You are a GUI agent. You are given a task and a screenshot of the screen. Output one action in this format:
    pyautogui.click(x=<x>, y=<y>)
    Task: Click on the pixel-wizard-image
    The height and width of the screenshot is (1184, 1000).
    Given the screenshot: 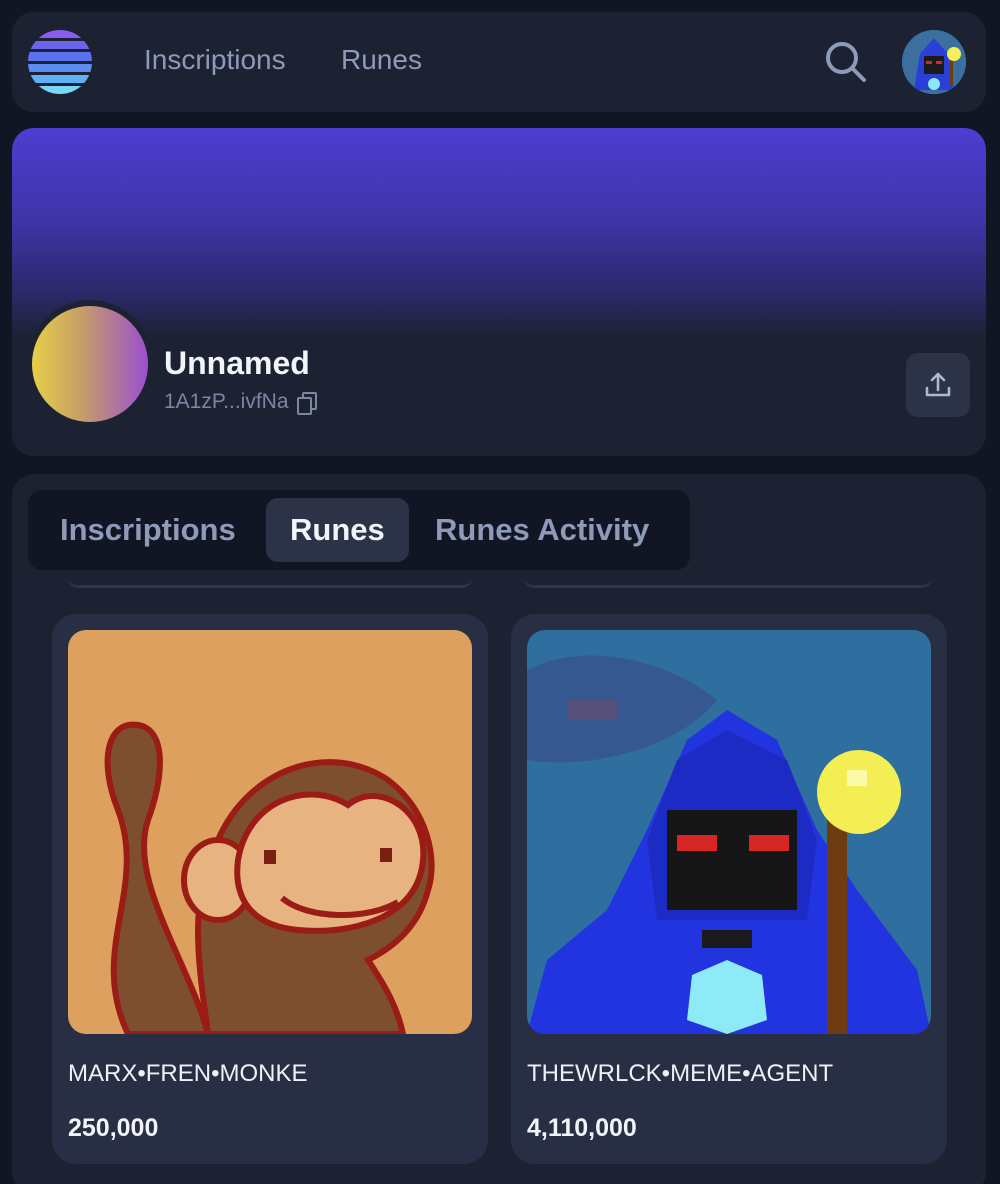 What is the action you would take?
    pyautogui.click(x=729, y=832)
    